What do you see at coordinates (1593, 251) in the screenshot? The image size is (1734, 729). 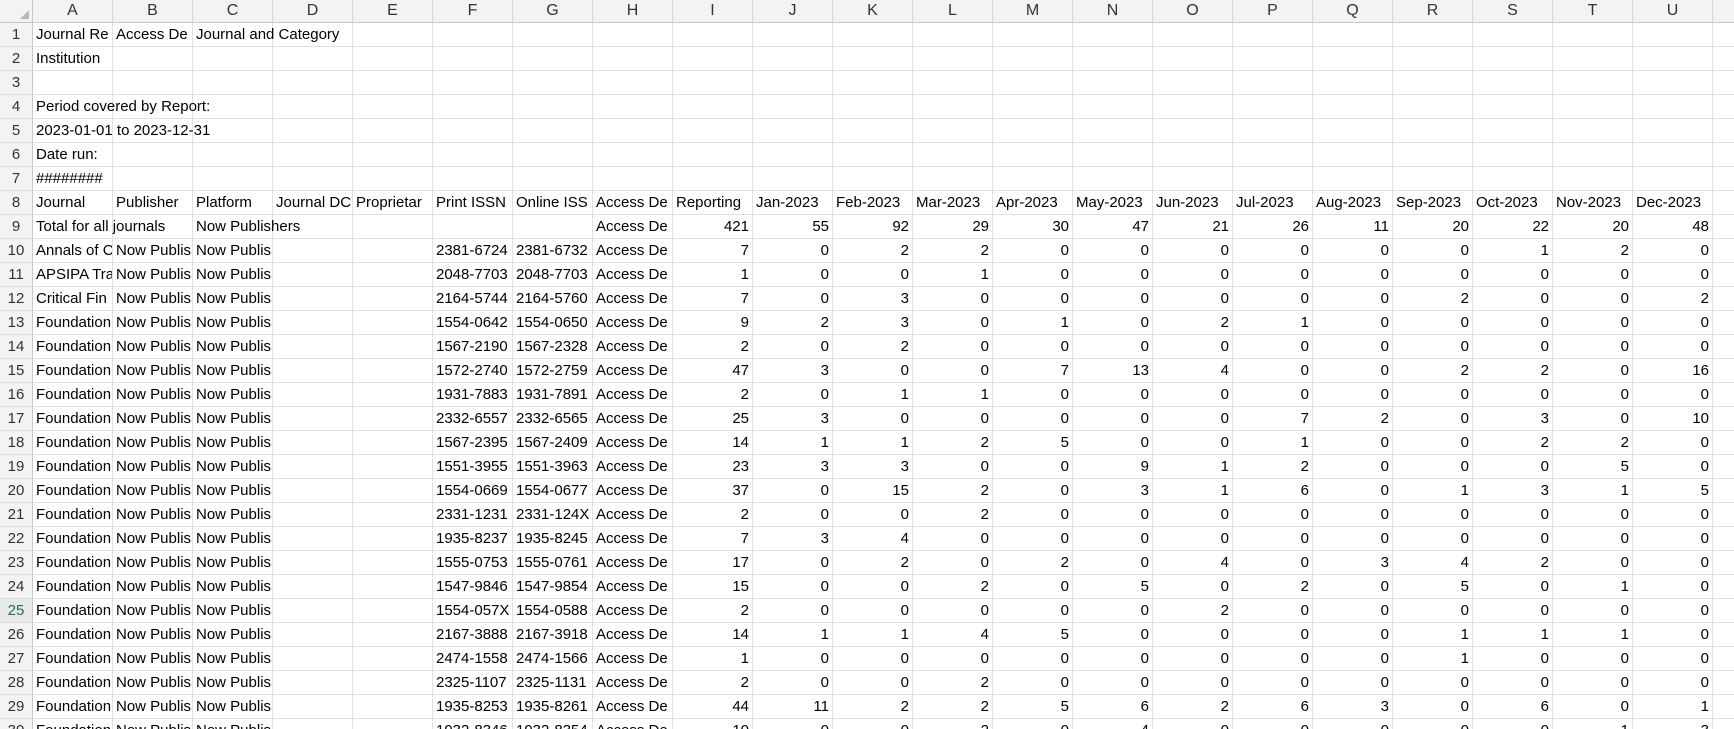 I see `cell-t10: 2` at bounding box center [1593, 251].